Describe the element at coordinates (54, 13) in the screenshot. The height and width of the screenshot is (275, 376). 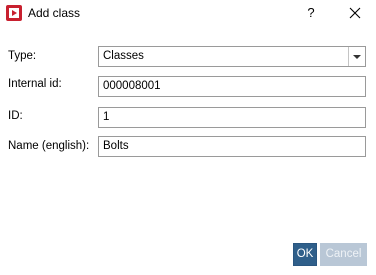
I see `window-title: Add class` at that location.